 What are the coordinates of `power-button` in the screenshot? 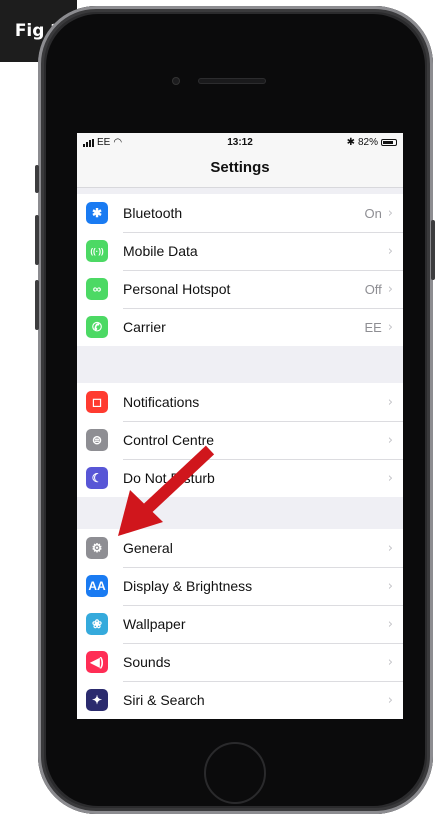 It's located at (433, 250).